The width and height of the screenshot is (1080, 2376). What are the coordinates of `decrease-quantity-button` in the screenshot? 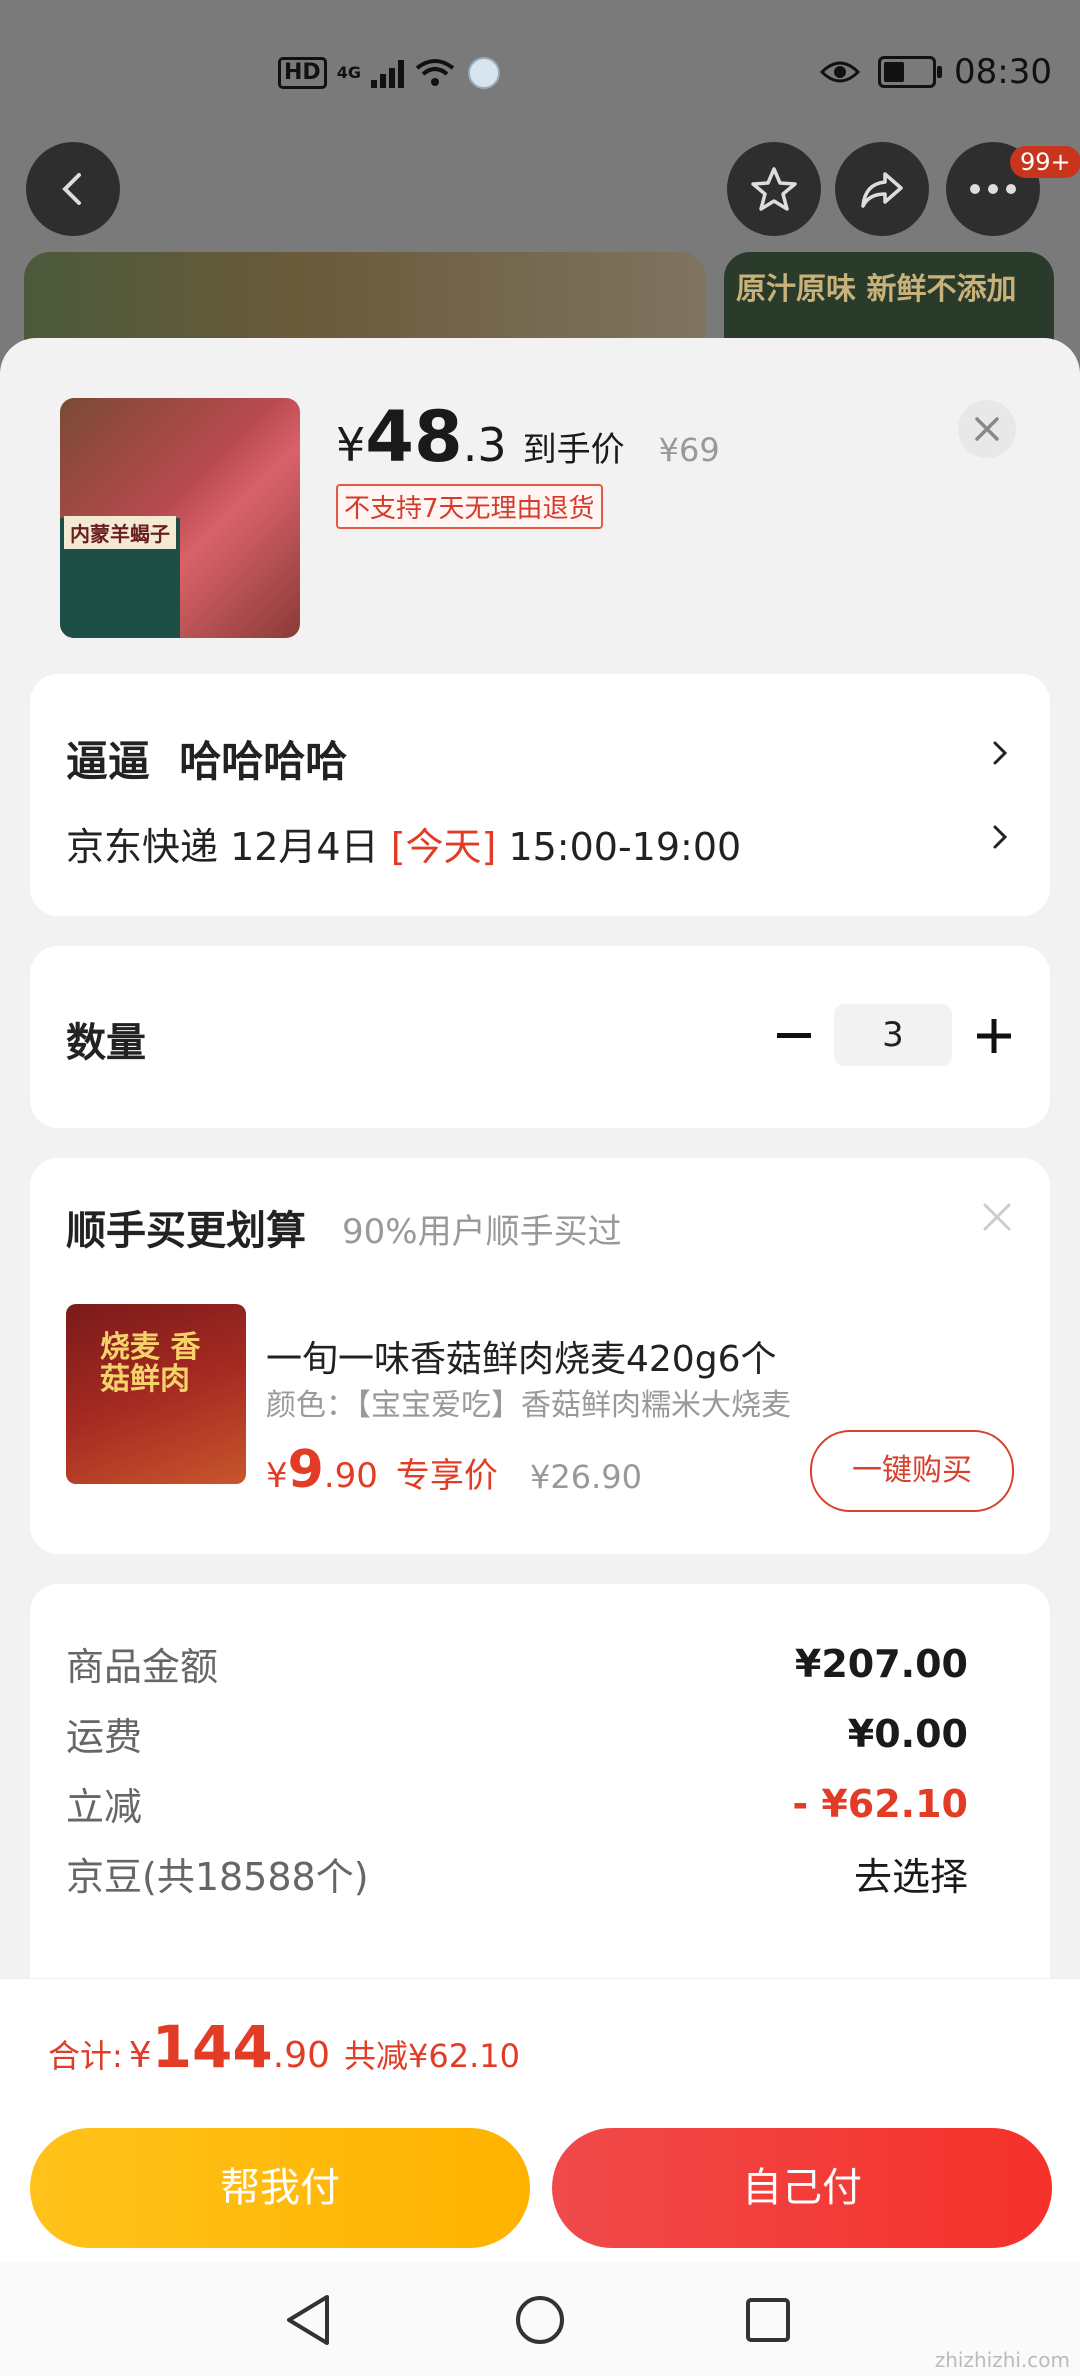 It's located at (794, 1036).